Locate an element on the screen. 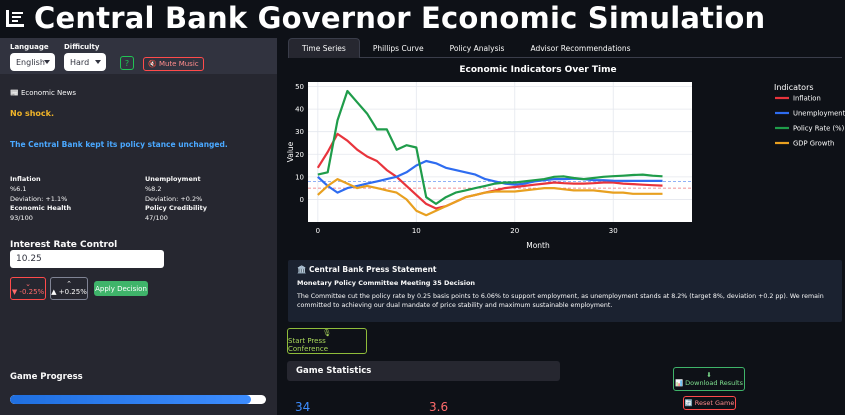 This screenshot has height=415, width=845. policy-credibility-value: 47/100 is located at coordinates (156, 218).